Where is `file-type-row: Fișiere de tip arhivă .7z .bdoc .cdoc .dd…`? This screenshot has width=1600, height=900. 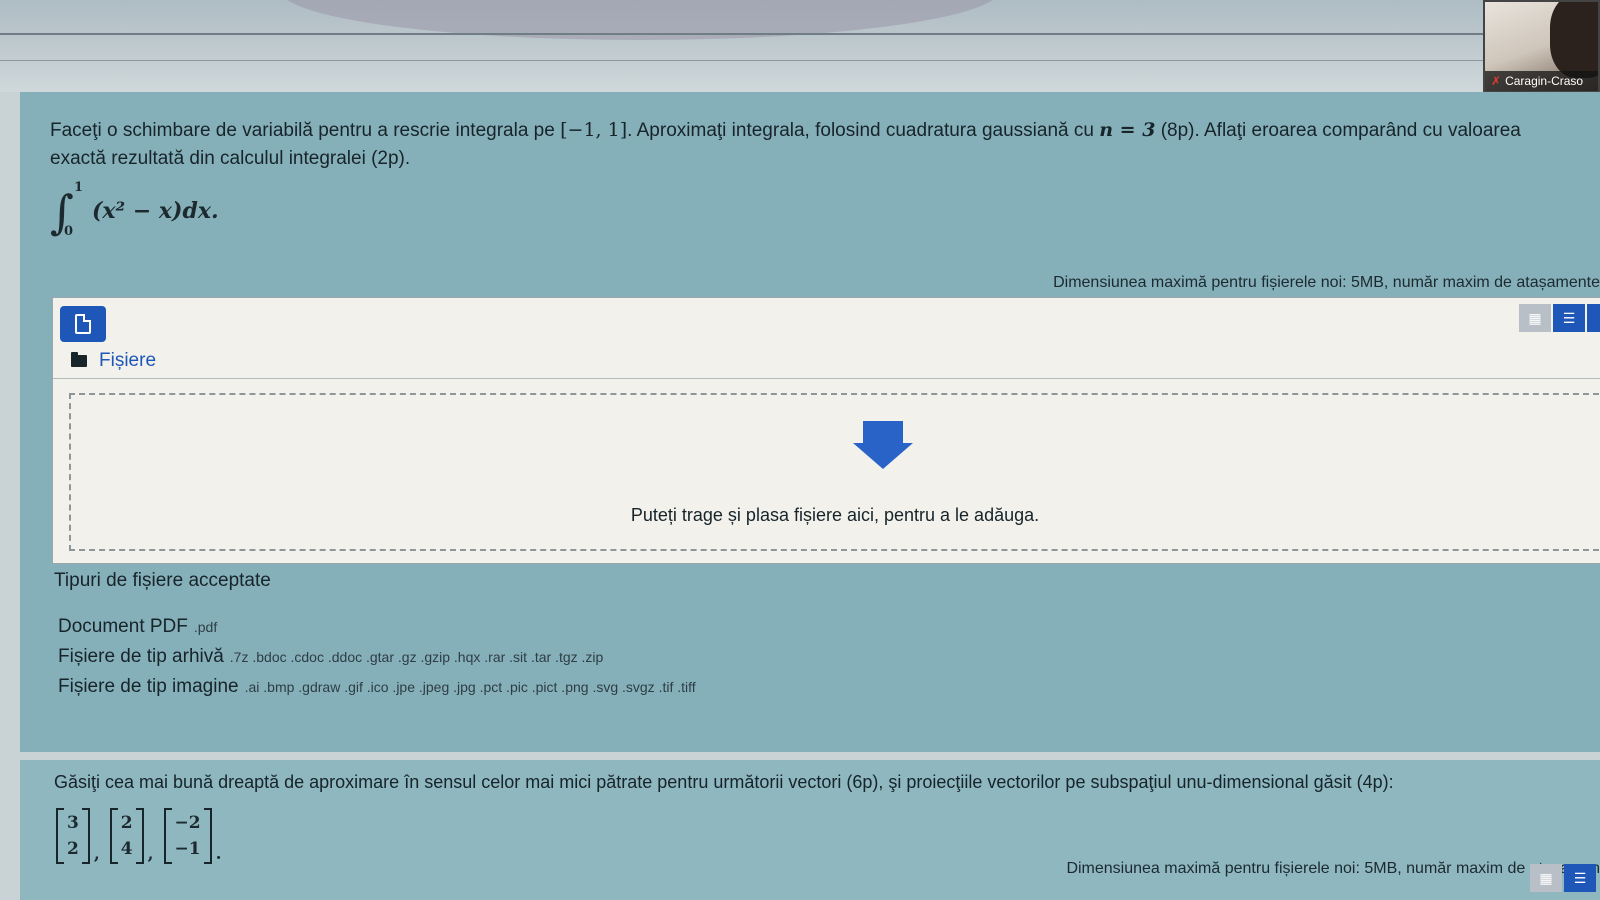
file-type-row: Fișiere de tip arhivă .7z .bdoc .cdoc .dd… is located at coordinates (377, 657).